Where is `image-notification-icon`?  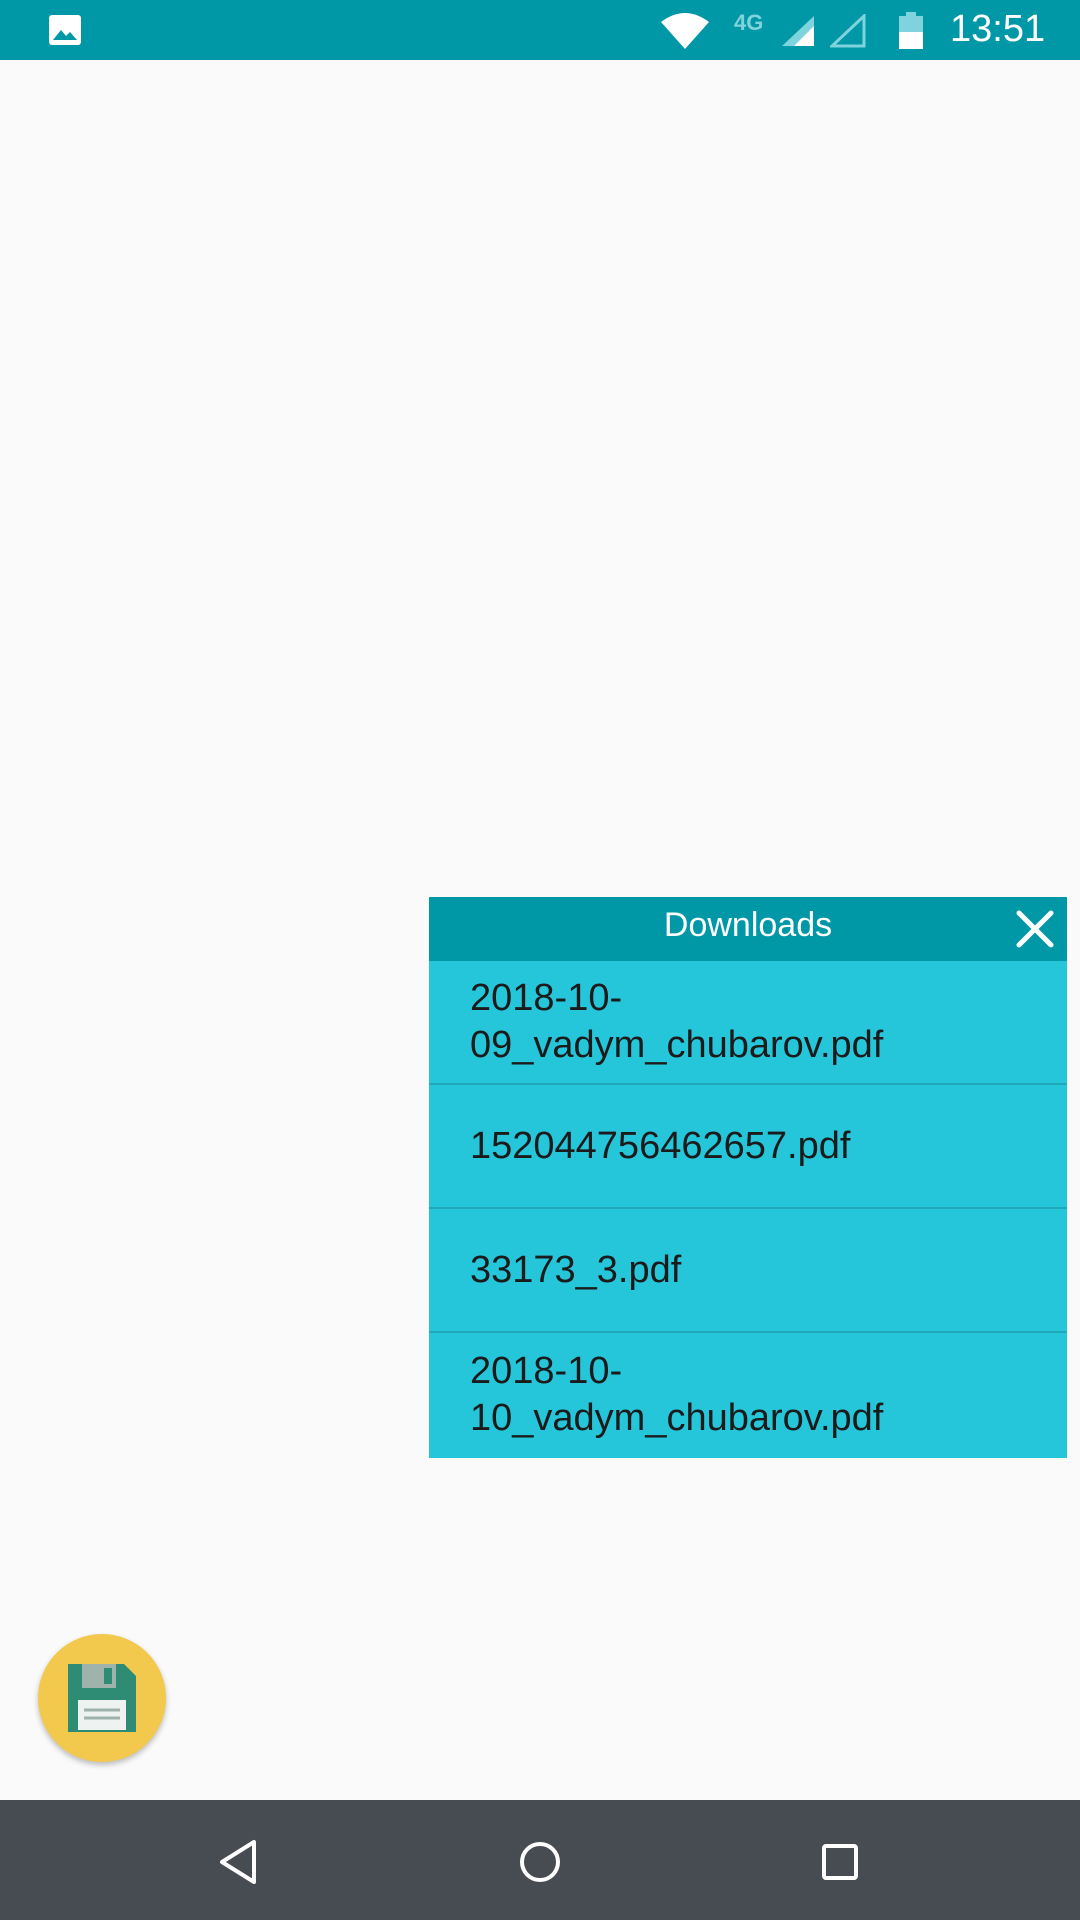 image-notification-icon is located at coordinates (65, 30).